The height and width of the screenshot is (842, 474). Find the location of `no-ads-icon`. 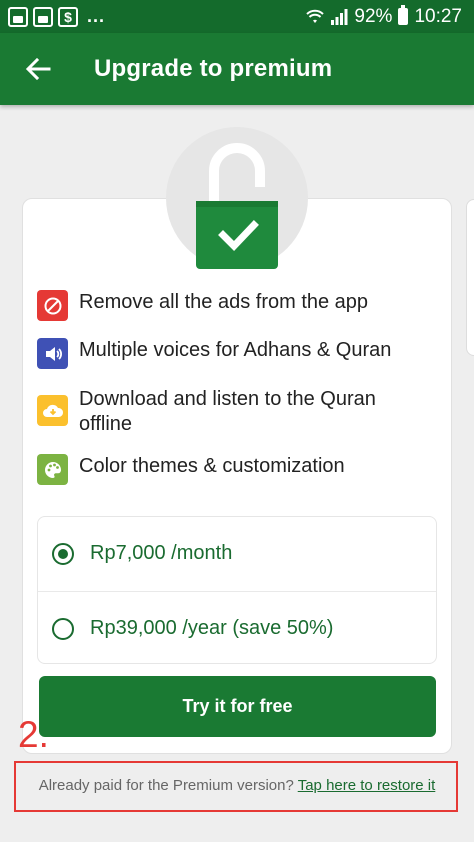

no-ads-icon is located at coordinates (52, 305).